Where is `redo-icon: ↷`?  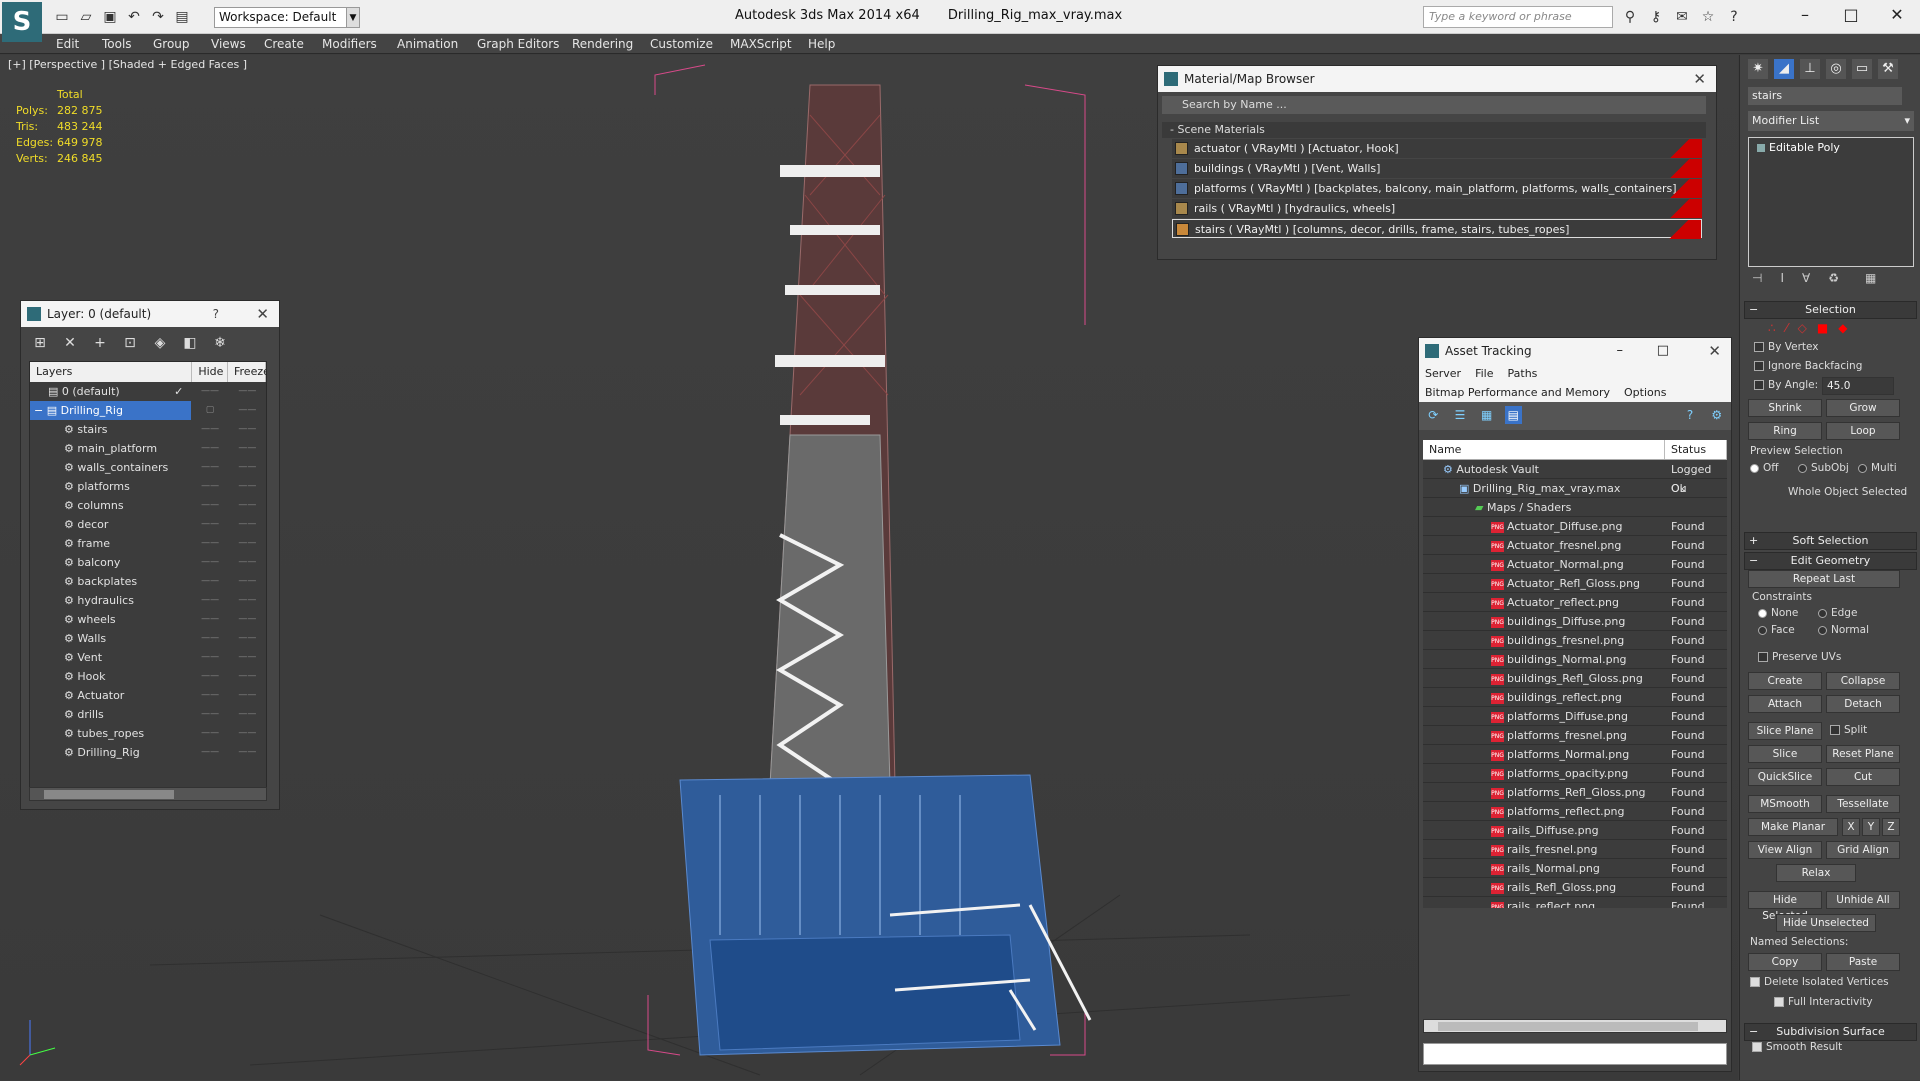
redo-icon: ↷ is located at coordinates (158, 17).